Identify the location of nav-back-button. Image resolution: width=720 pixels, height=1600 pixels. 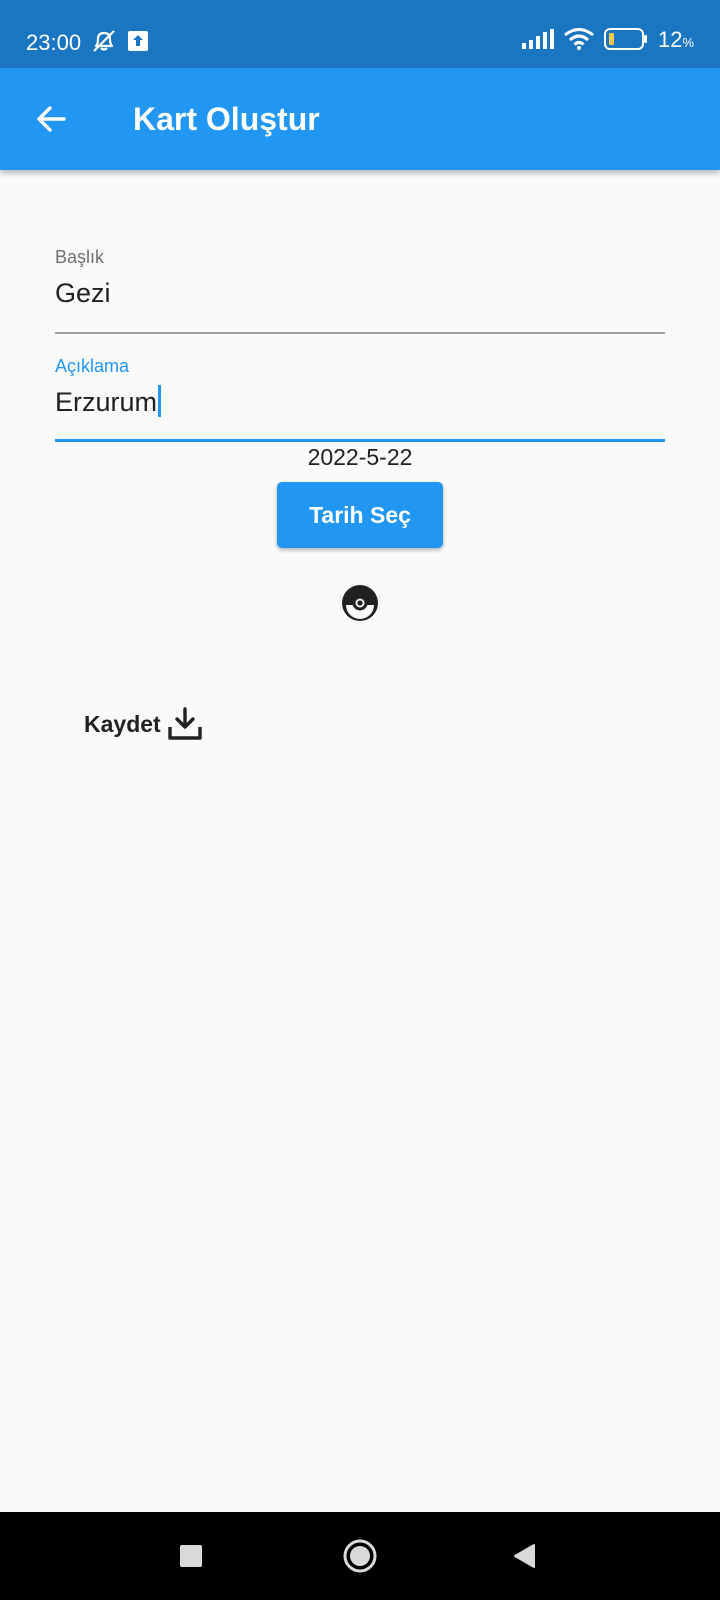
(525, 1556).